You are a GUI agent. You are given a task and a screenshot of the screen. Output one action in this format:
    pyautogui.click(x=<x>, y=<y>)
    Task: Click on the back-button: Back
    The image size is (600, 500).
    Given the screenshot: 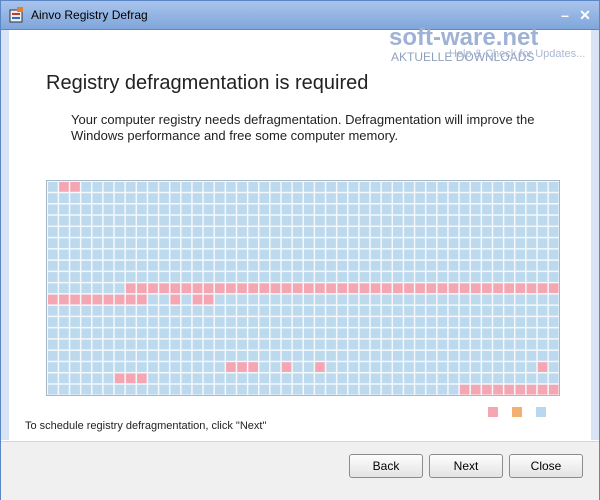 What is the action you would take?
    pyautogui.click(x=386, y=466)
    